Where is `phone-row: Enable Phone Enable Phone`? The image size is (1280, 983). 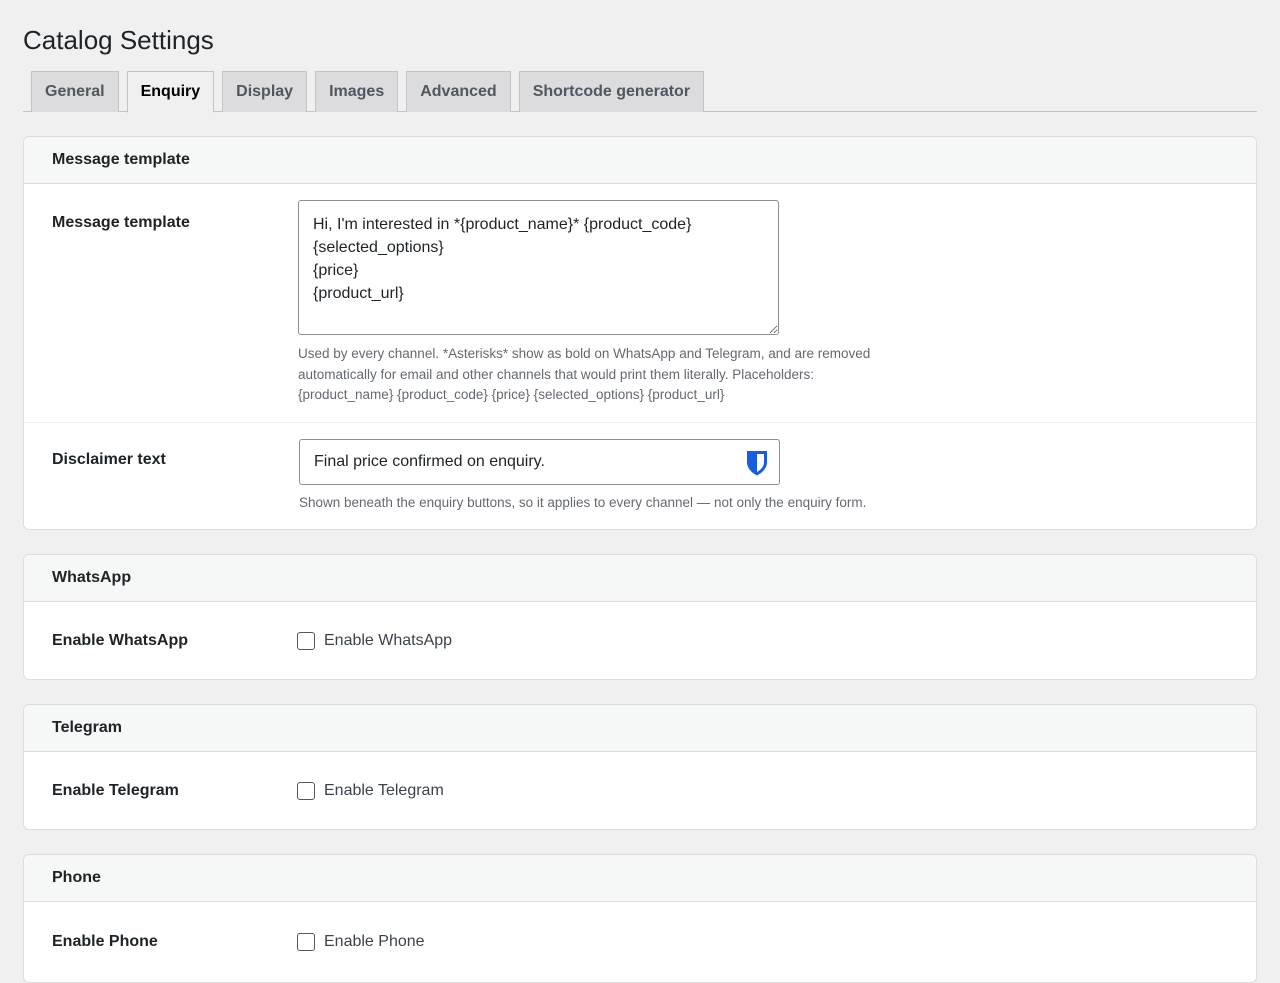 phone-row: Enable Phone Enable Phone is located at coordinates (640, 942).